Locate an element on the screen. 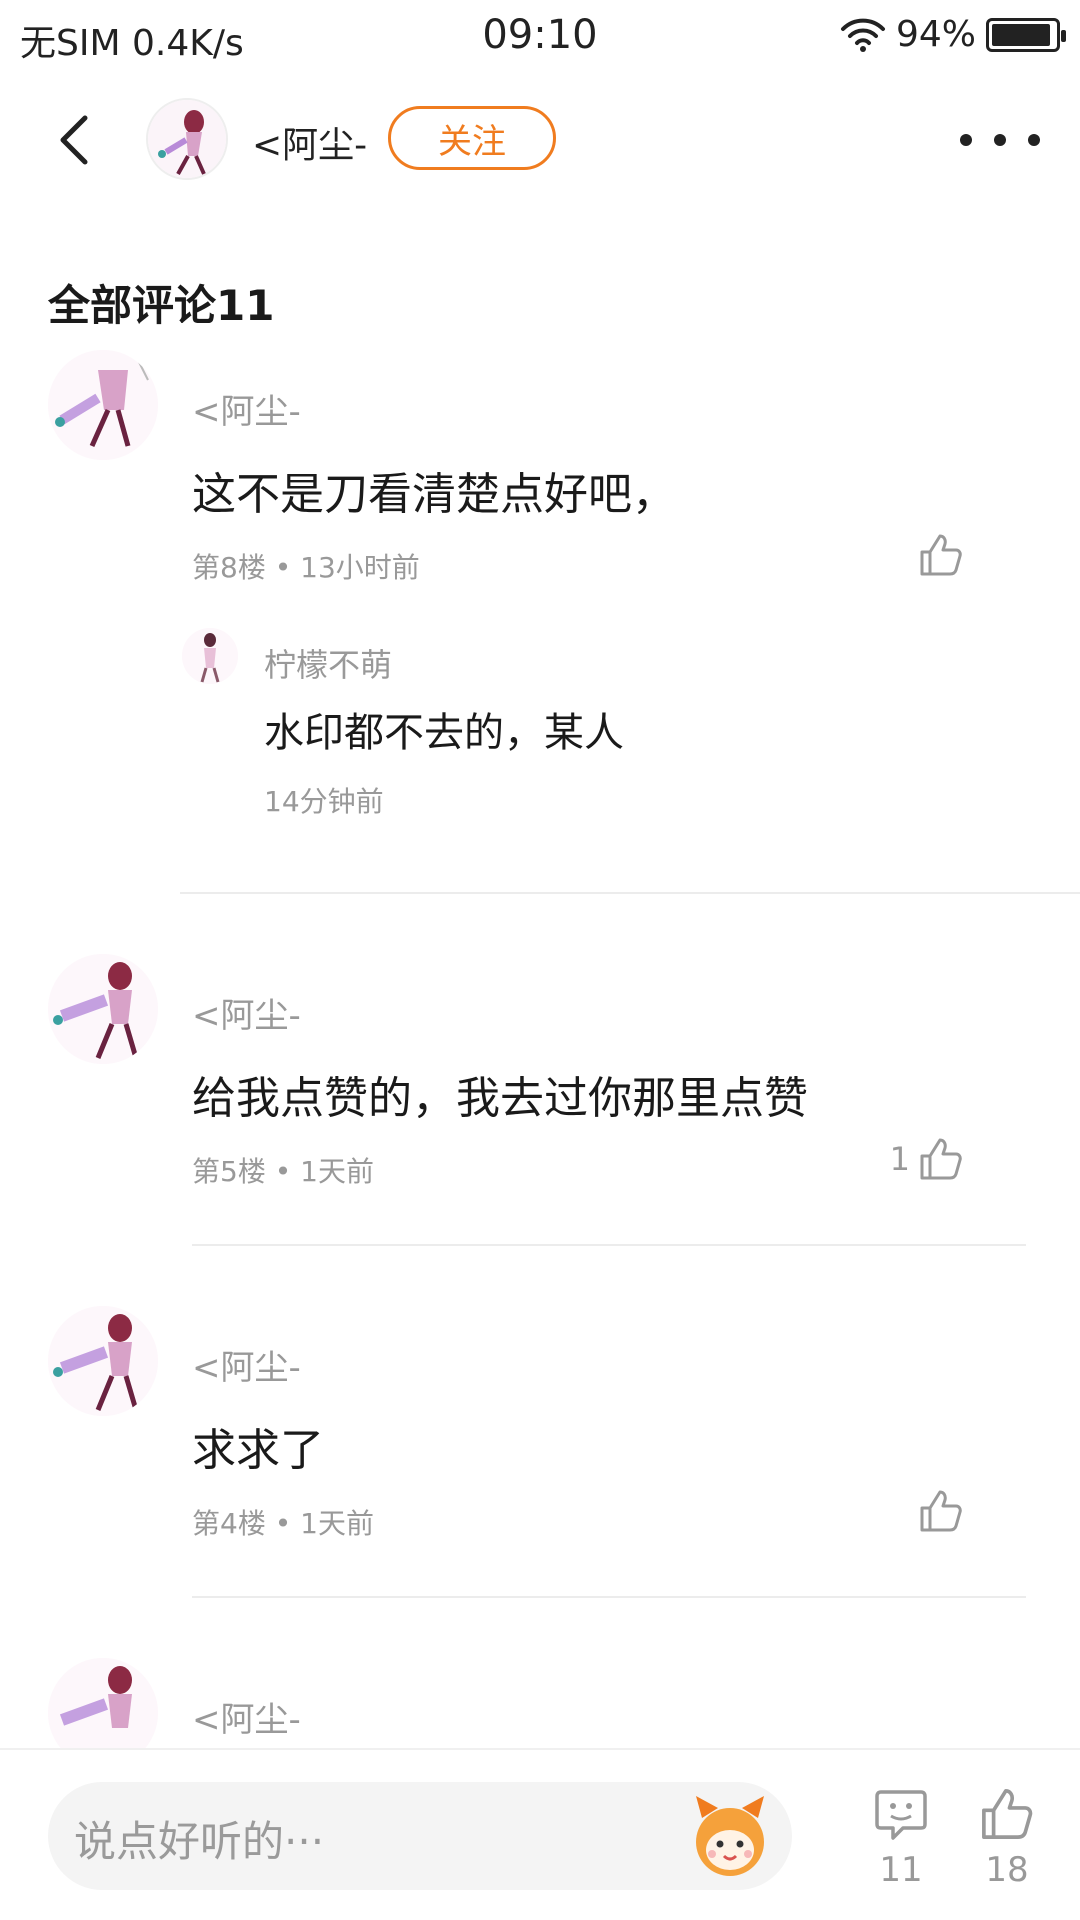  emoji-button is located at coordinates (730, 1836).